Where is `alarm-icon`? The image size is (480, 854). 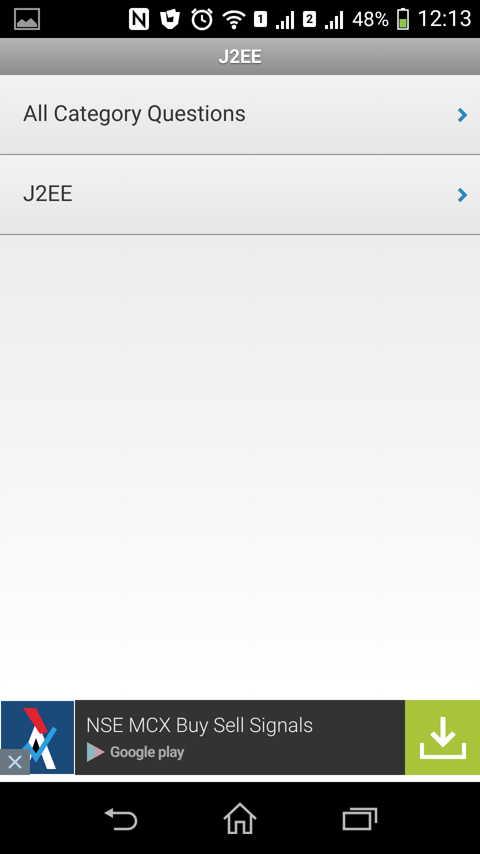
alarm-icon is located at coordinates (202, 19).